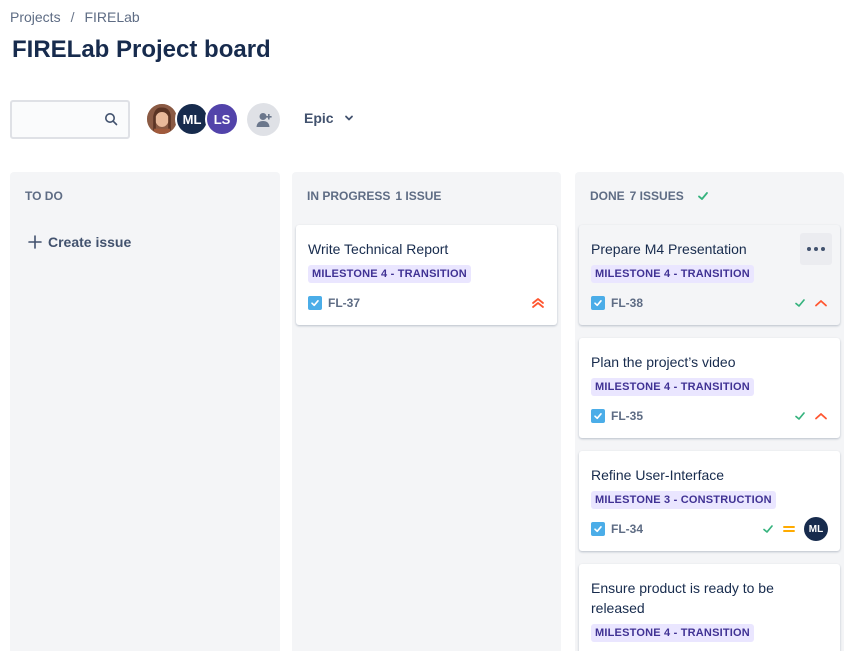  I want to click on create-issue-button: Create issue, so click(79, 242).